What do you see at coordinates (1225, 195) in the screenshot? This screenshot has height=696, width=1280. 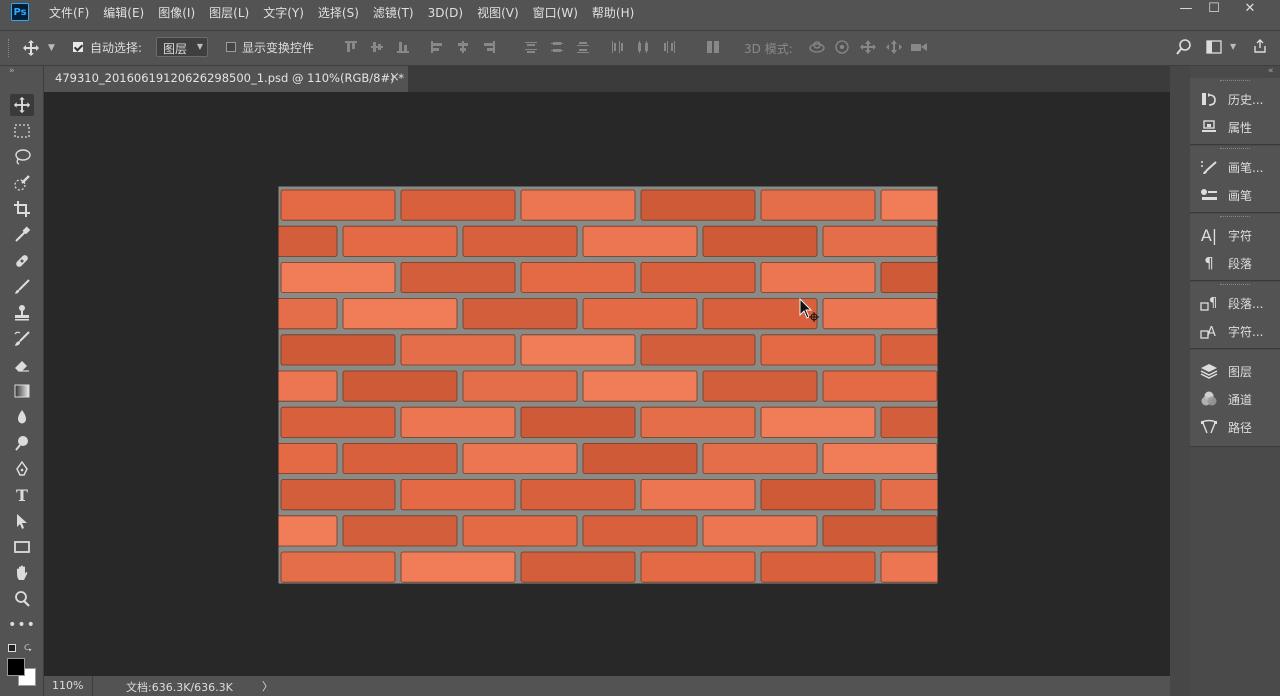 I see `panel-brushes: 画笔` at bounding box center [1225, 195].